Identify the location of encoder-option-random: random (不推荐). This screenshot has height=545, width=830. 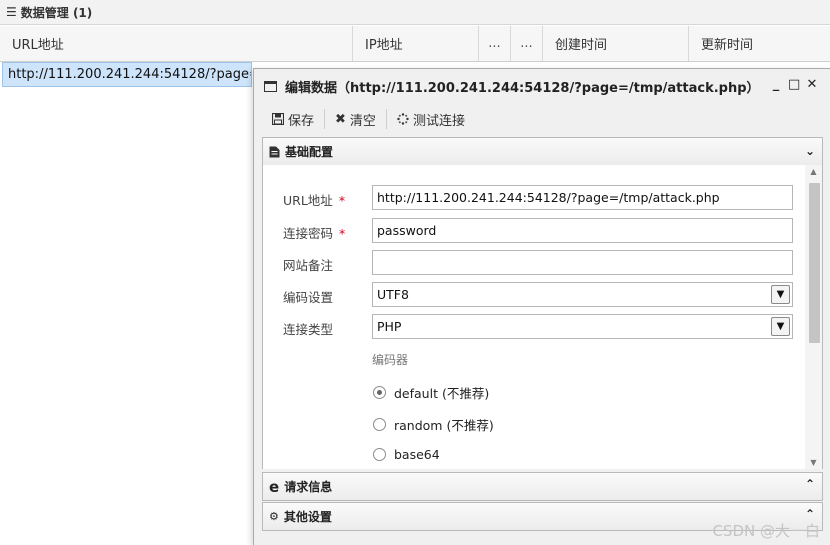
(433, 424).